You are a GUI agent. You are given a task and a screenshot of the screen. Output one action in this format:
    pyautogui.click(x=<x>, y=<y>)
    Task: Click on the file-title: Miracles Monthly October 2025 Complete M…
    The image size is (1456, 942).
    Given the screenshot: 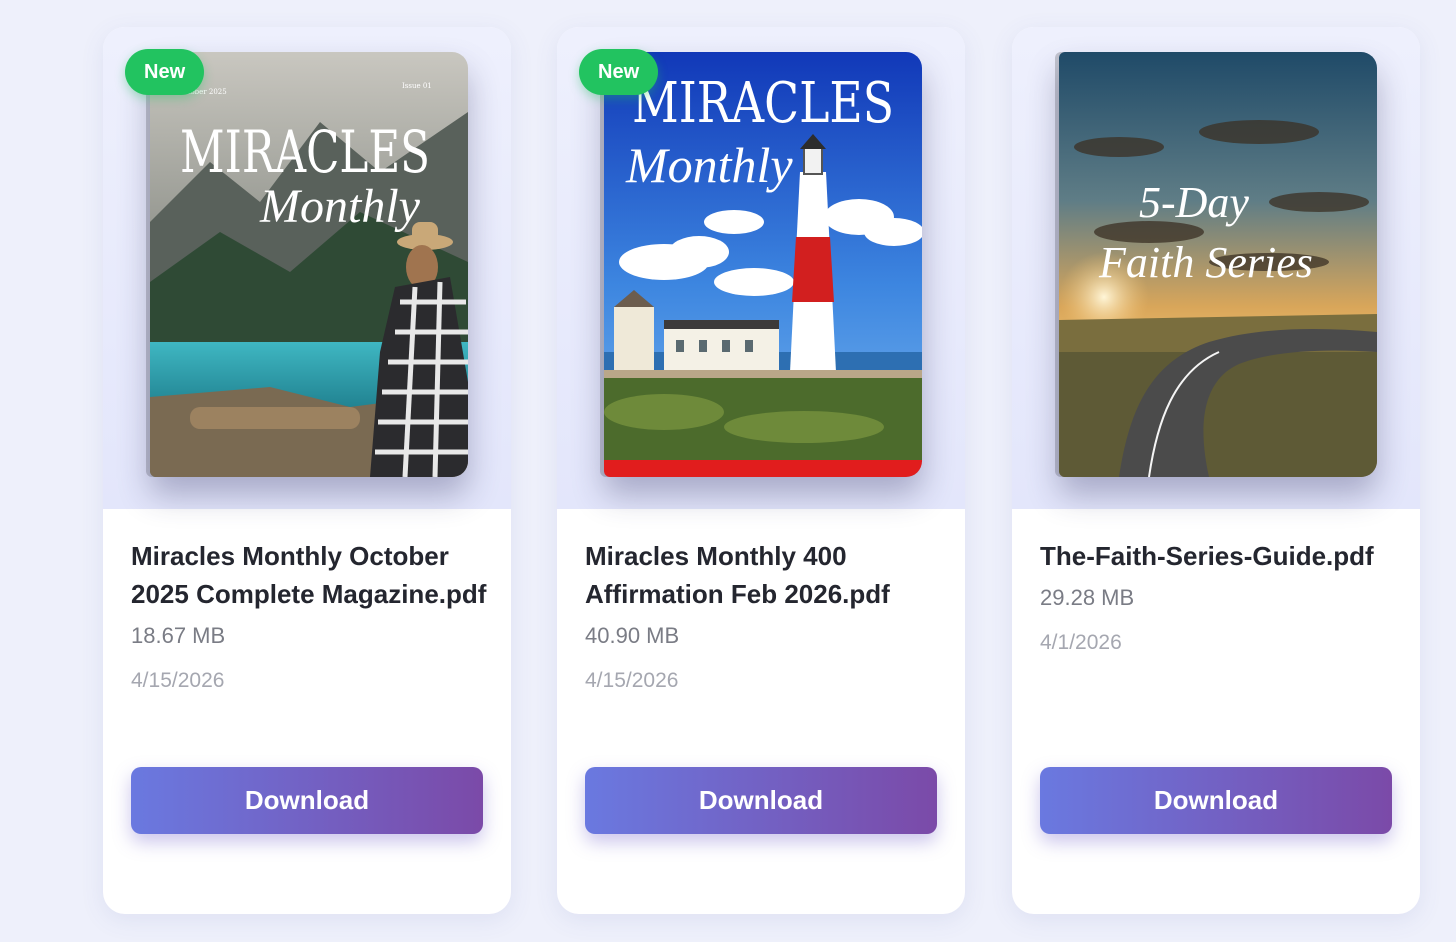 What is the action you would take?
    pyautogui.click(x=309, y=575)
    